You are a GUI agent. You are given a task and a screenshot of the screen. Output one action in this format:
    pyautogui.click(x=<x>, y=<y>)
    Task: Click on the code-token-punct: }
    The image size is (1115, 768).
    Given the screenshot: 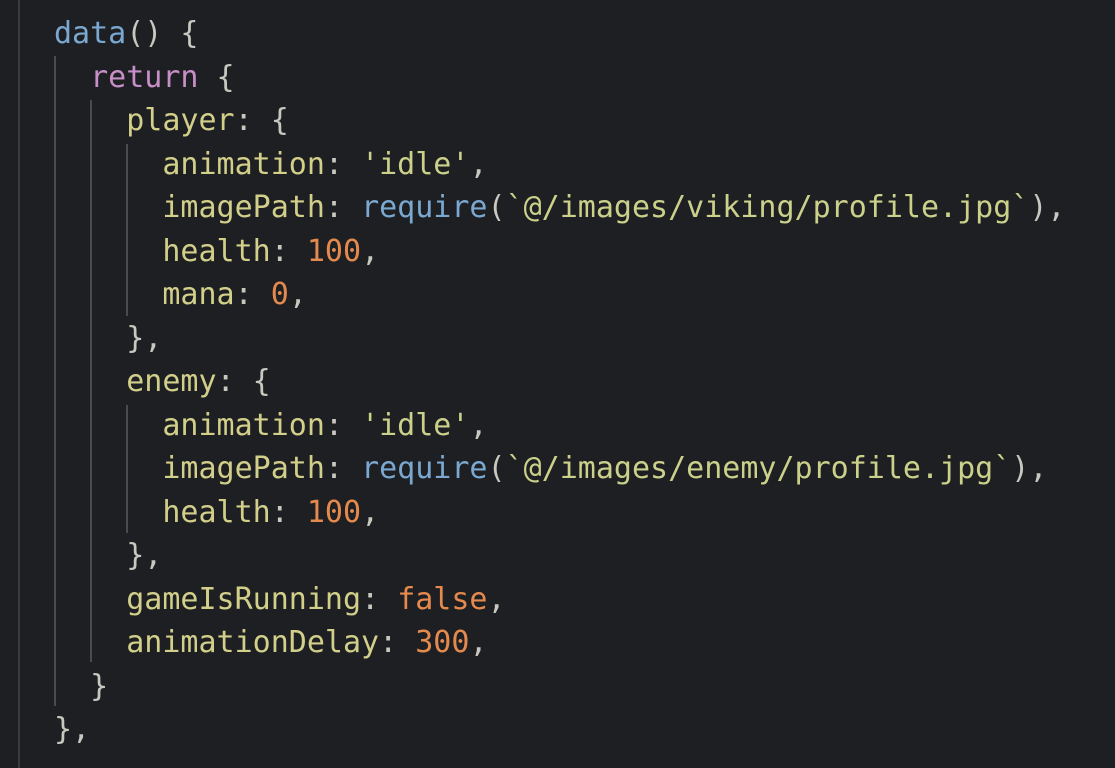 What is the action you would take?
    pyautogui.click(x=99, y=686)
    